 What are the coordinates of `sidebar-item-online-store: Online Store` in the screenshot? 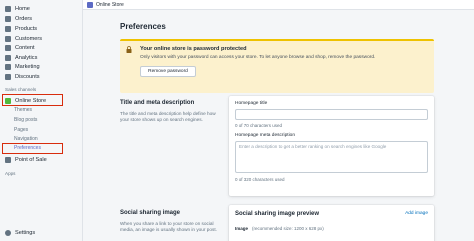 It's located at (24, 100).